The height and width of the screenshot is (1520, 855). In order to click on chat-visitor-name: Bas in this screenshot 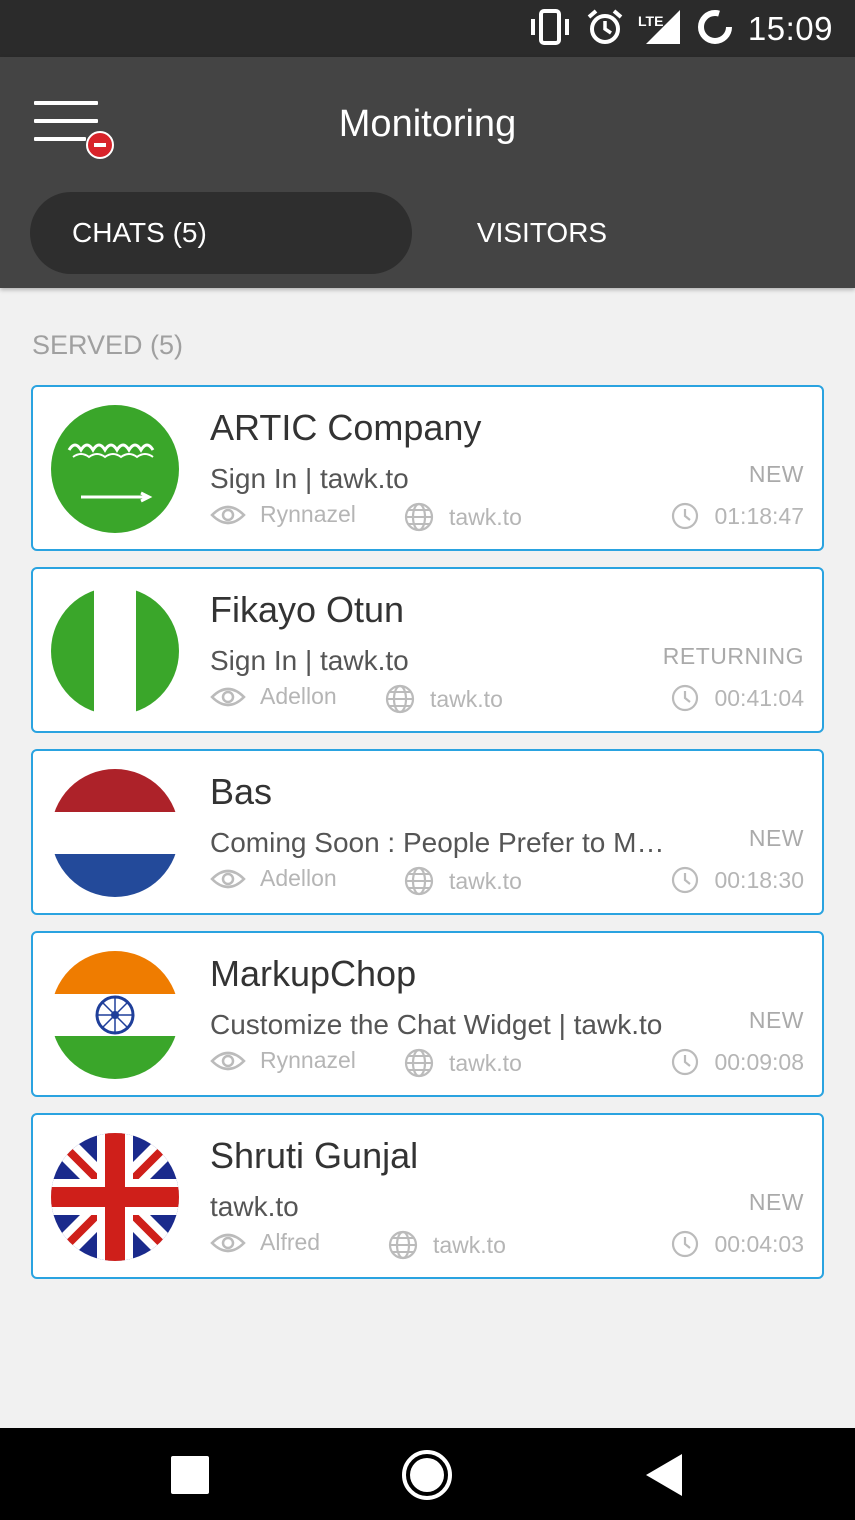, I will do `click(241, 791)`.